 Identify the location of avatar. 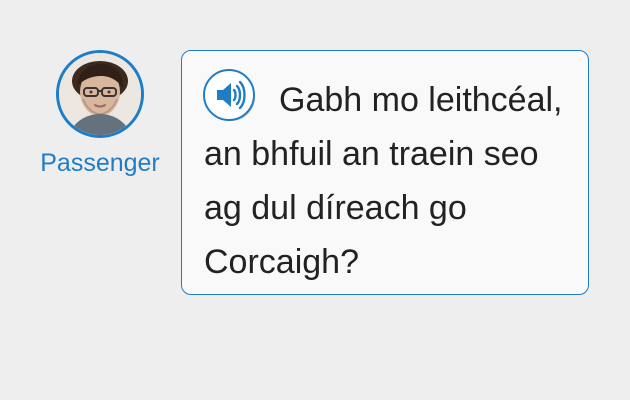
(100, 94).